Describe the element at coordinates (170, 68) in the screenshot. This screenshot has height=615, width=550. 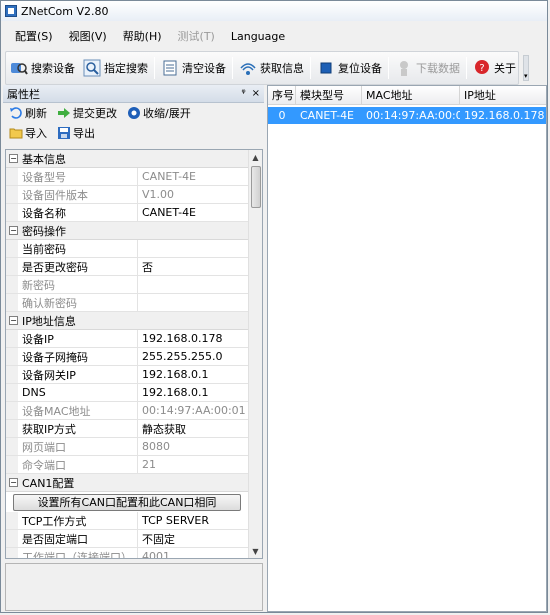
I see `clear-icon` at that location.